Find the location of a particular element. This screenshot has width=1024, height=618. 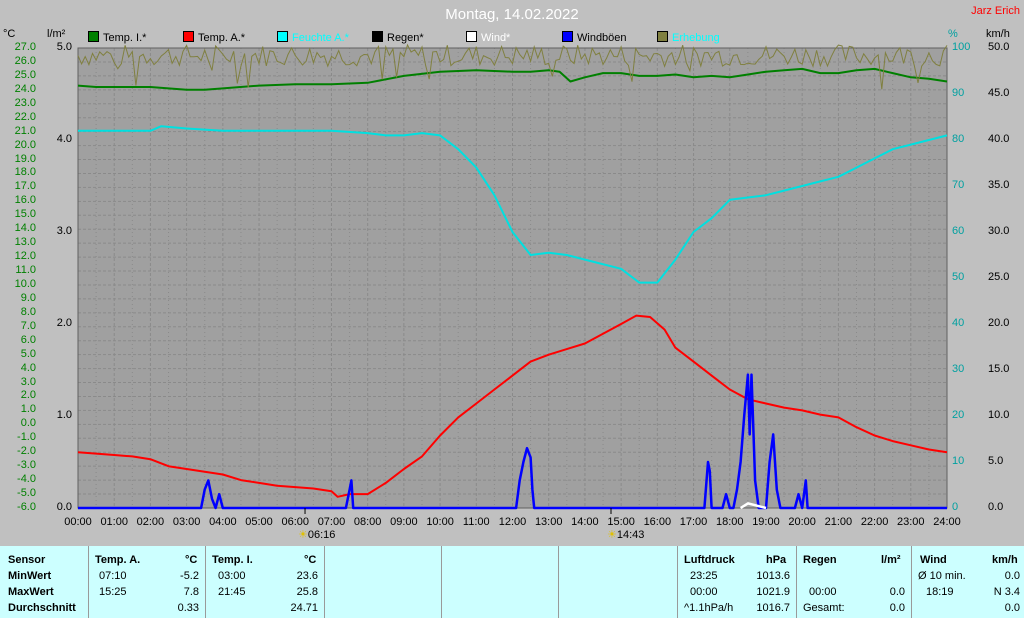

temp-tick-label: -5.0 is located at coordinates (26, 493).